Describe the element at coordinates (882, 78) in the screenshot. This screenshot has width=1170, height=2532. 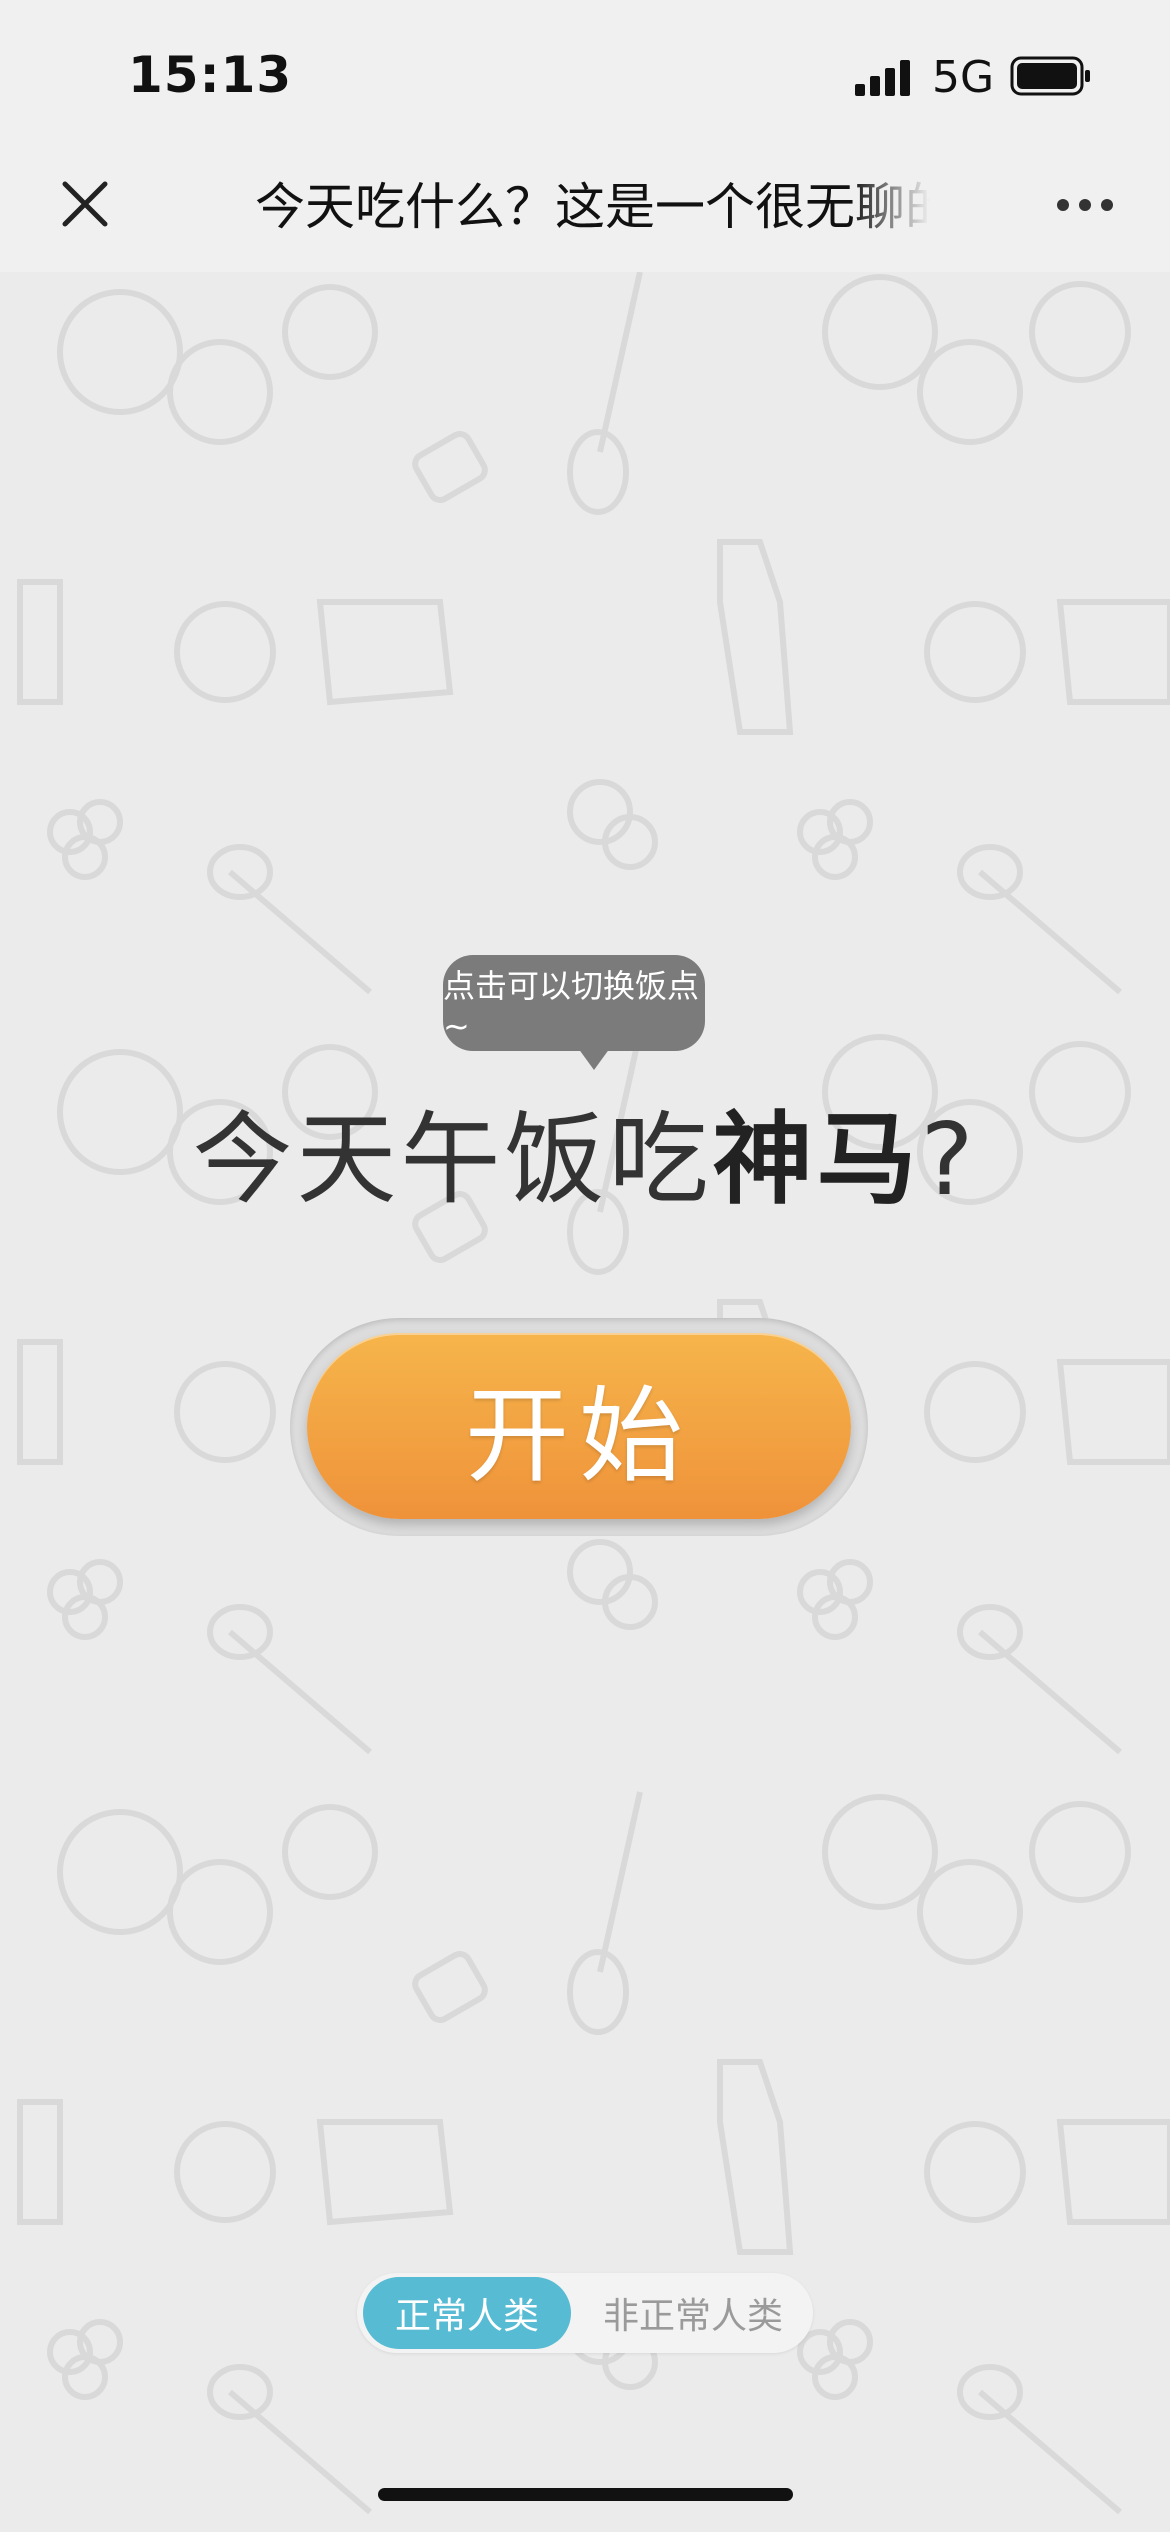
I see `signal-icon` at that location.